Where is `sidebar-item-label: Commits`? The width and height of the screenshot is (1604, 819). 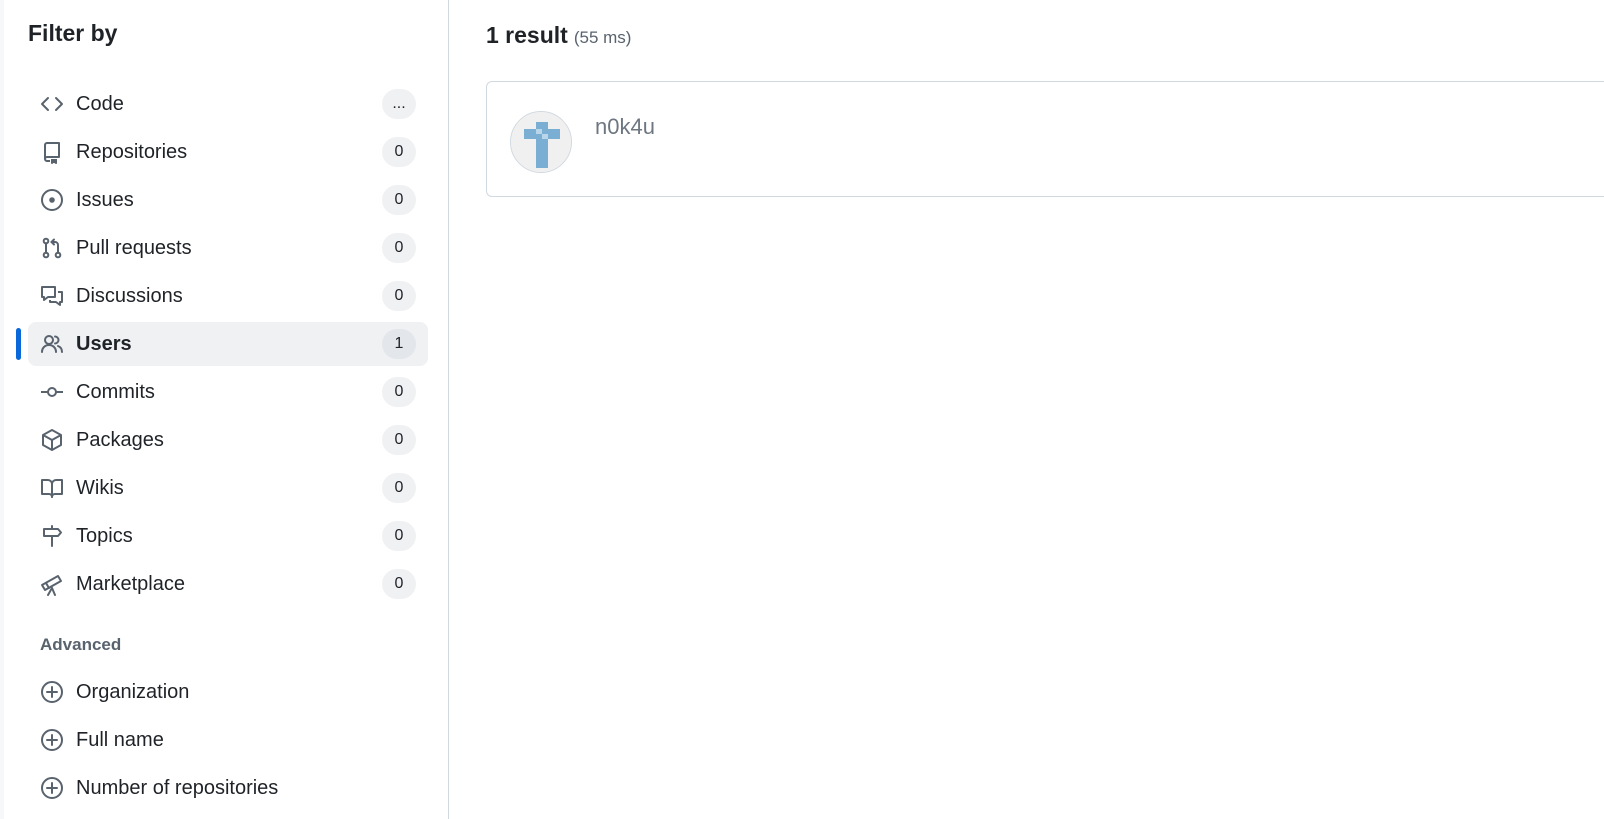 sidebar-item-label: Commits is located at coordinates (115, 391).